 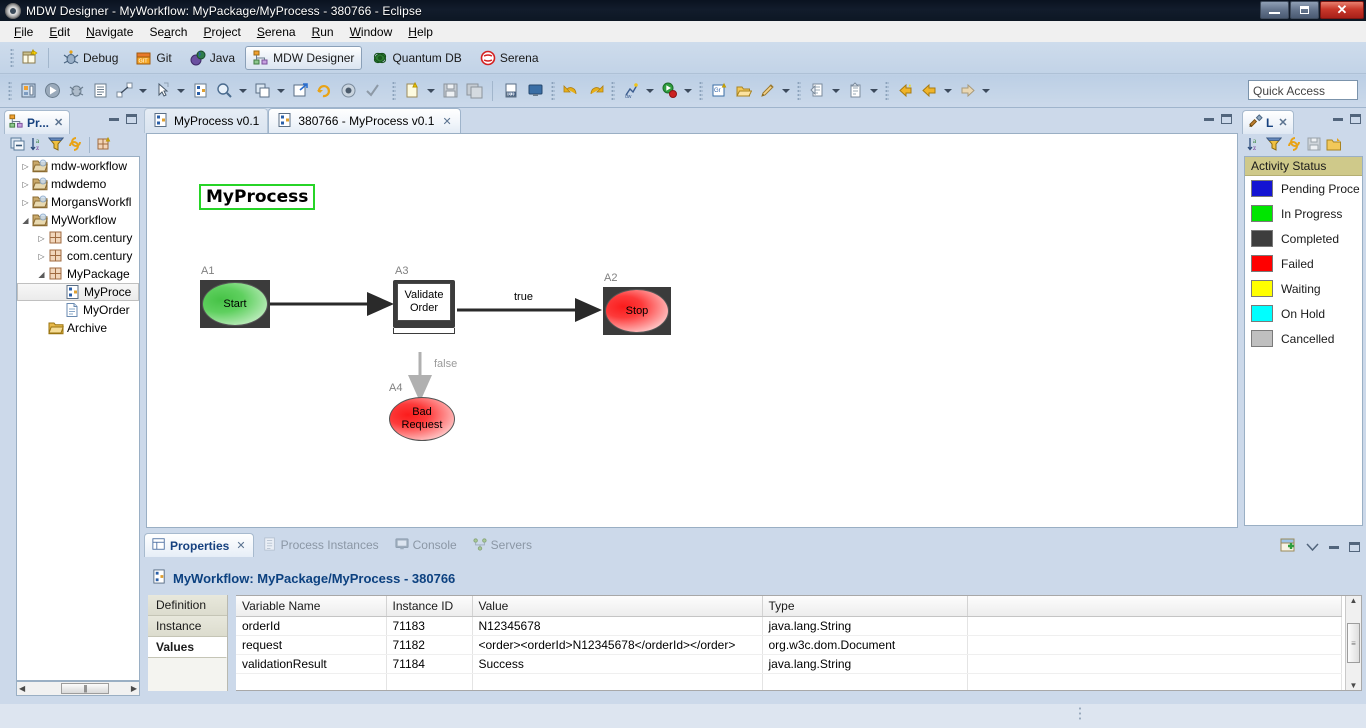 I want to click on table-row: orderId 71183 N12345678 java.lang.String, so click(x=789, y=626).